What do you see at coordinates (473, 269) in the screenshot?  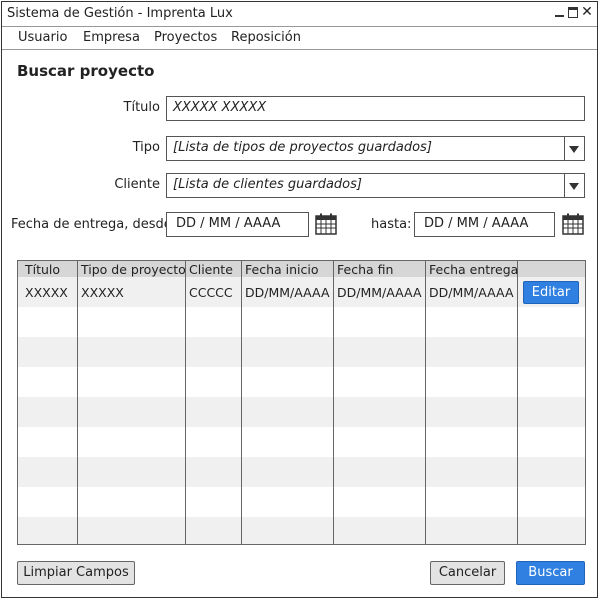 I see `column-header-fecha-entrega: Fecha entrega` at bounding box center [473, 269].